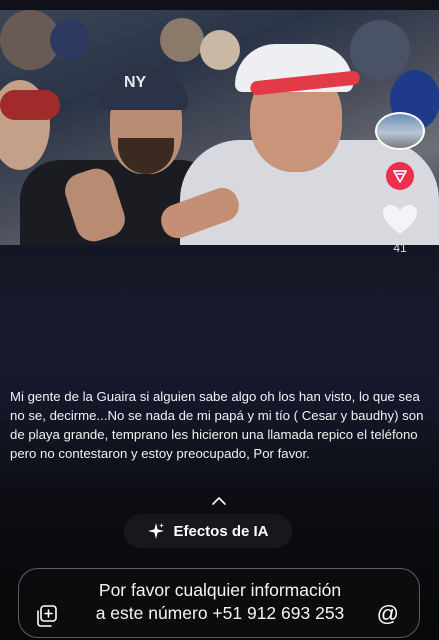  I want to click on share-arrow-button, so click(400, 176).